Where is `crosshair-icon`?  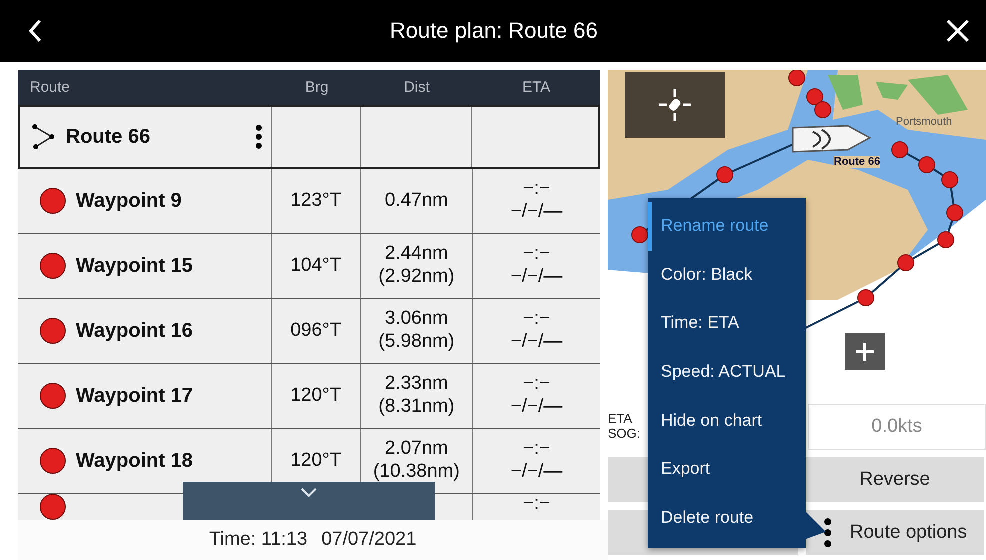
crosshair-icon is located at coordinates (675, 105).